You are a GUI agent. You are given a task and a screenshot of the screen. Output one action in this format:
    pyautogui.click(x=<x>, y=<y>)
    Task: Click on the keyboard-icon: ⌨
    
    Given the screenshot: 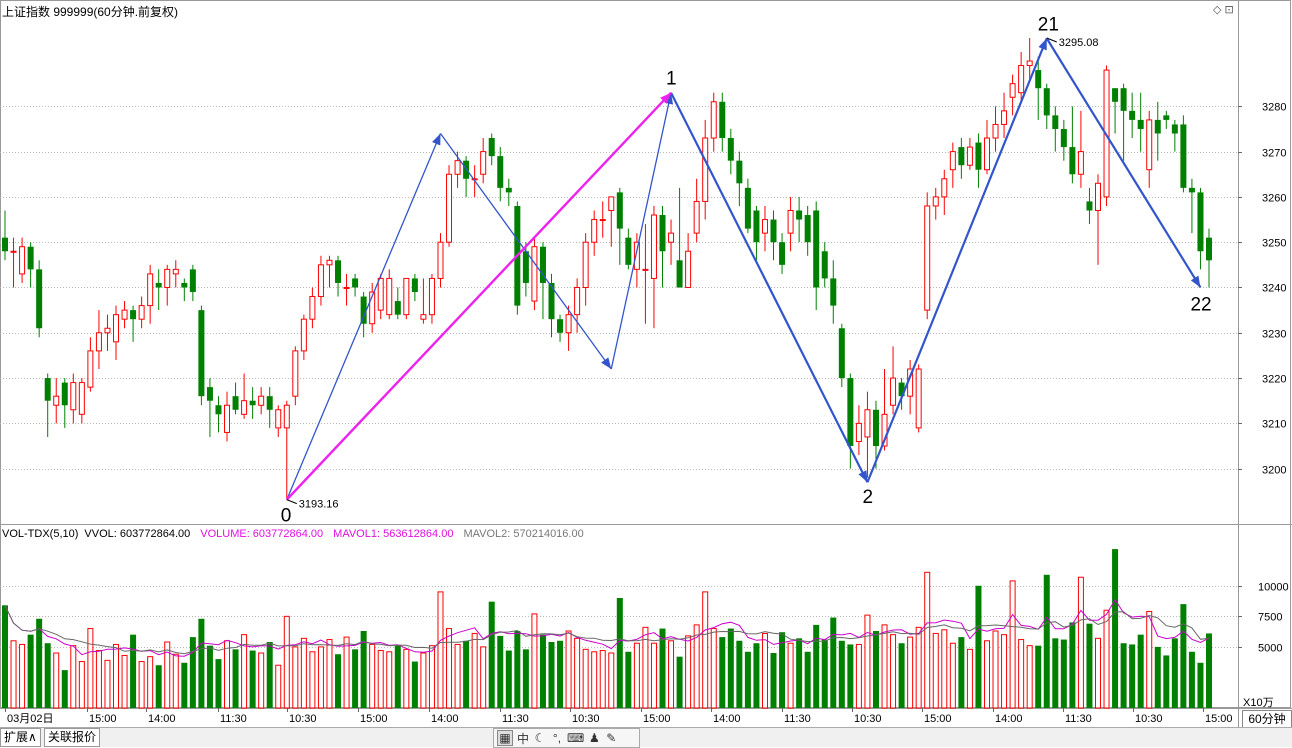 What is the action you would take?
    pyautogui.click(x=575, y=738)
    